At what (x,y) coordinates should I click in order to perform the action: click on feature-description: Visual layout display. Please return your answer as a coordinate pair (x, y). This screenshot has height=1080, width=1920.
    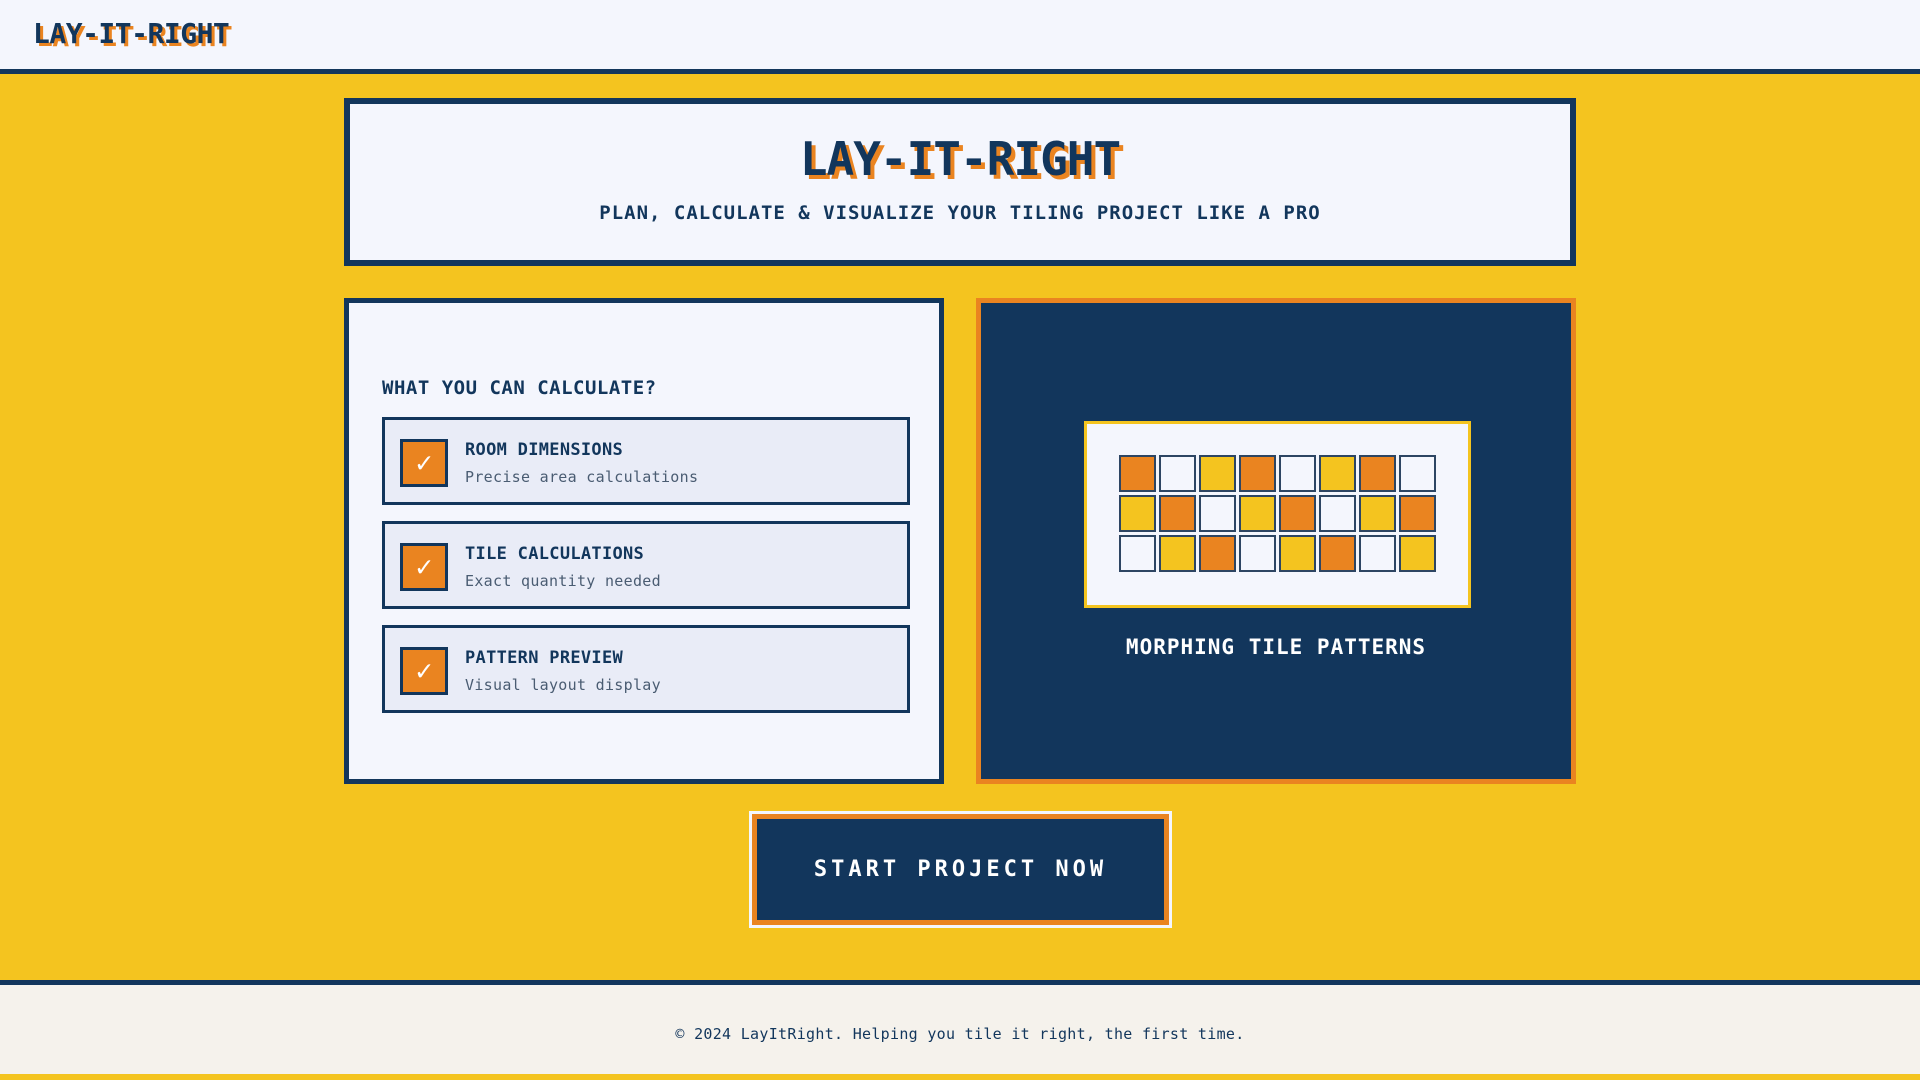
    Looking at the image, I should click on (563, 685).